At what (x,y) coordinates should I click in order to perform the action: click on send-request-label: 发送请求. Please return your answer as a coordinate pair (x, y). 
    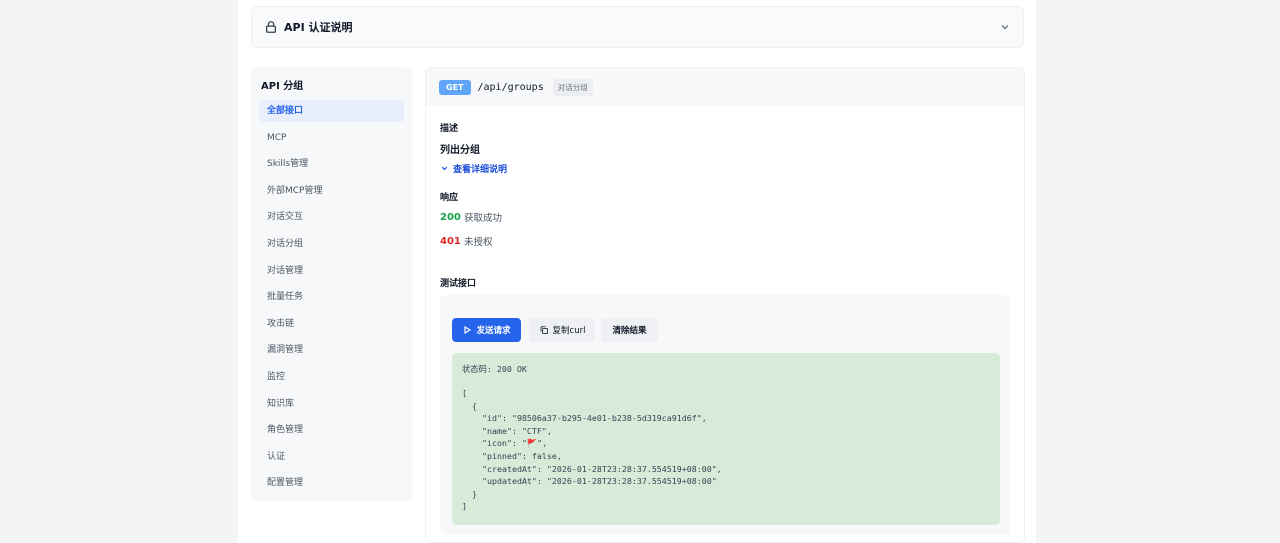
    Looking at the image, I should click on (493, 331).